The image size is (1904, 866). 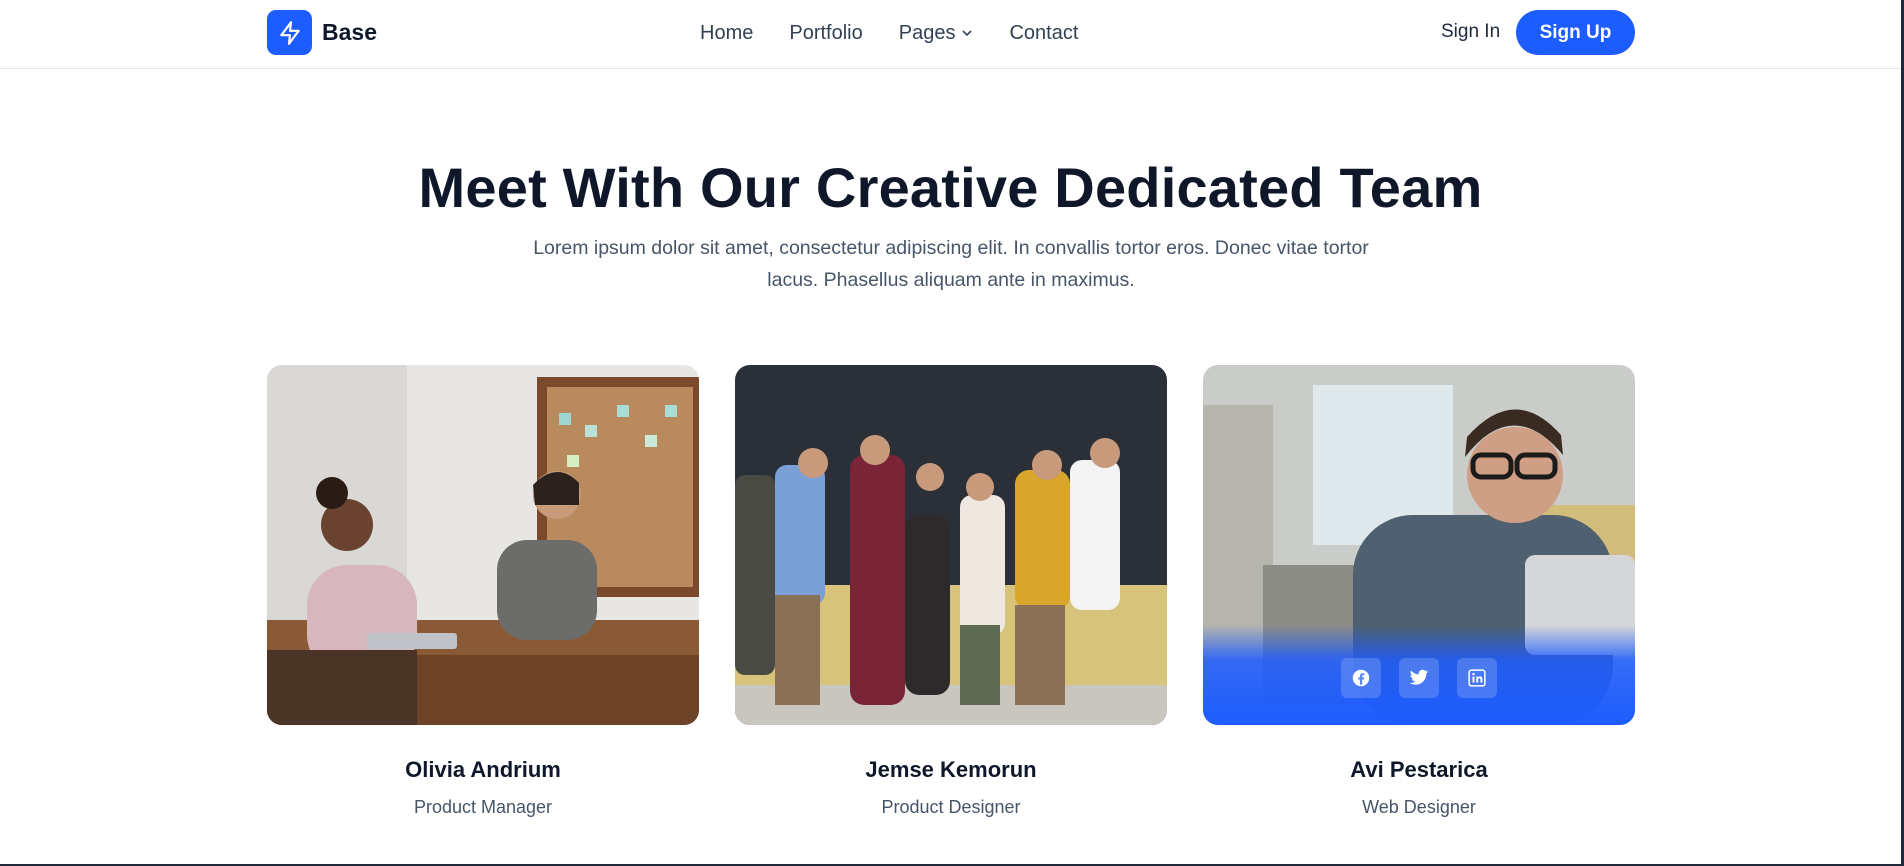 What do you see at coordinates (483, 807) in the screenshot?
I see `member-role: Product Manager` at bounding box center [483, 807].